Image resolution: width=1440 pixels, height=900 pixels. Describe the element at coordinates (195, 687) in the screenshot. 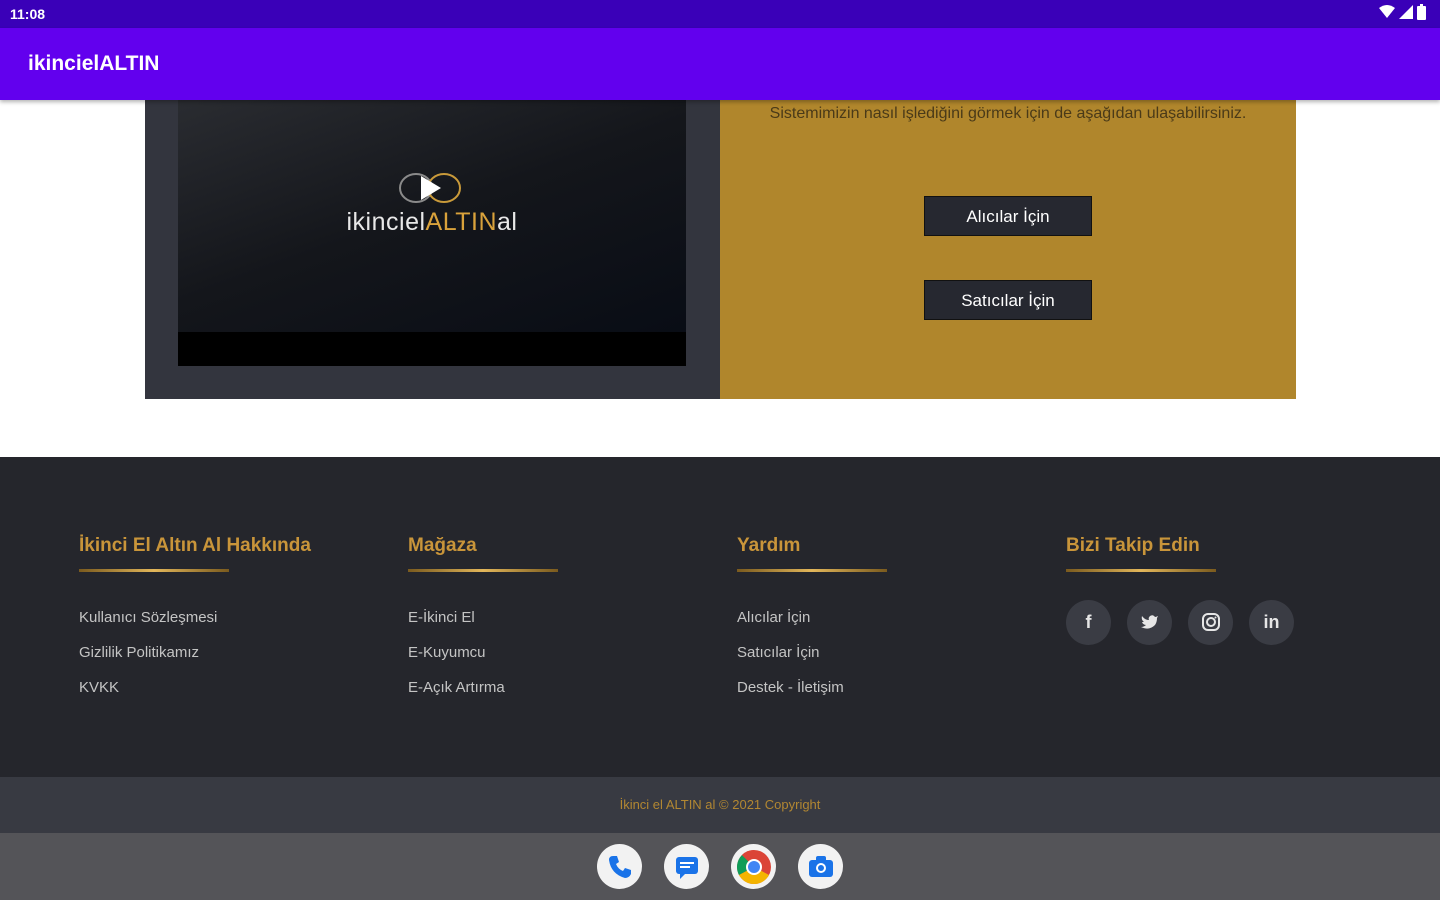

I see `footer-link-kvkk: KVKK` at that location.